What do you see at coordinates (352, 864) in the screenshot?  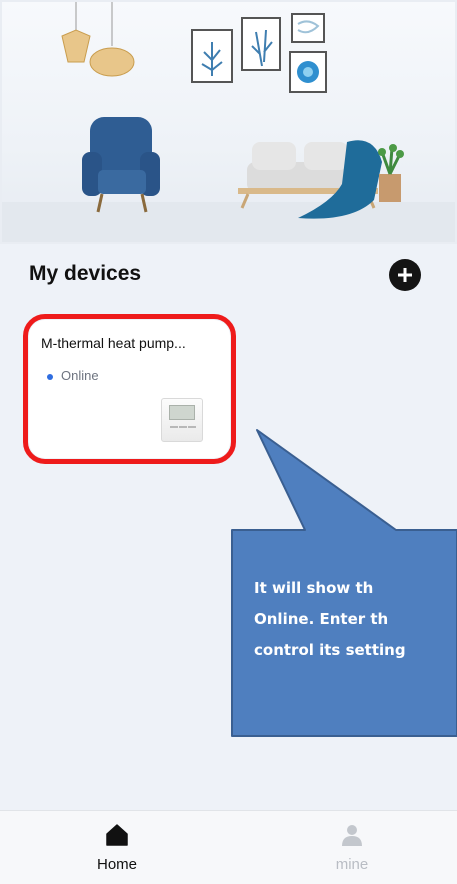 I see `nav-mine-label: mine` at bounding box center [352, 864].